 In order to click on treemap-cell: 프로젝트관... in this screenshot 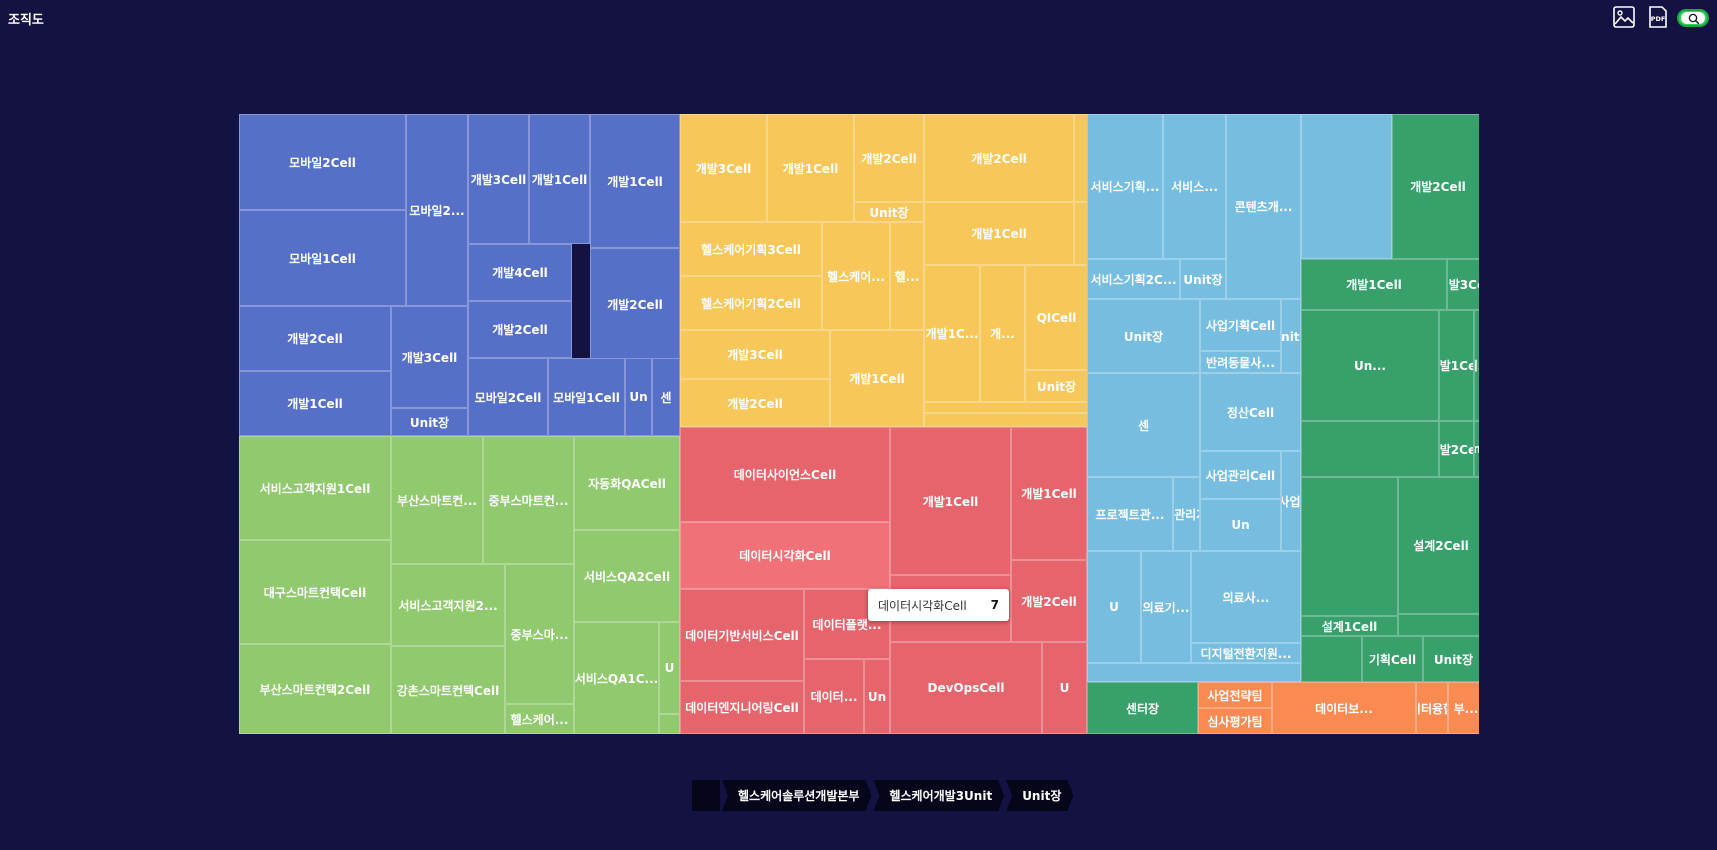, I will do `click(1130, 514)`.